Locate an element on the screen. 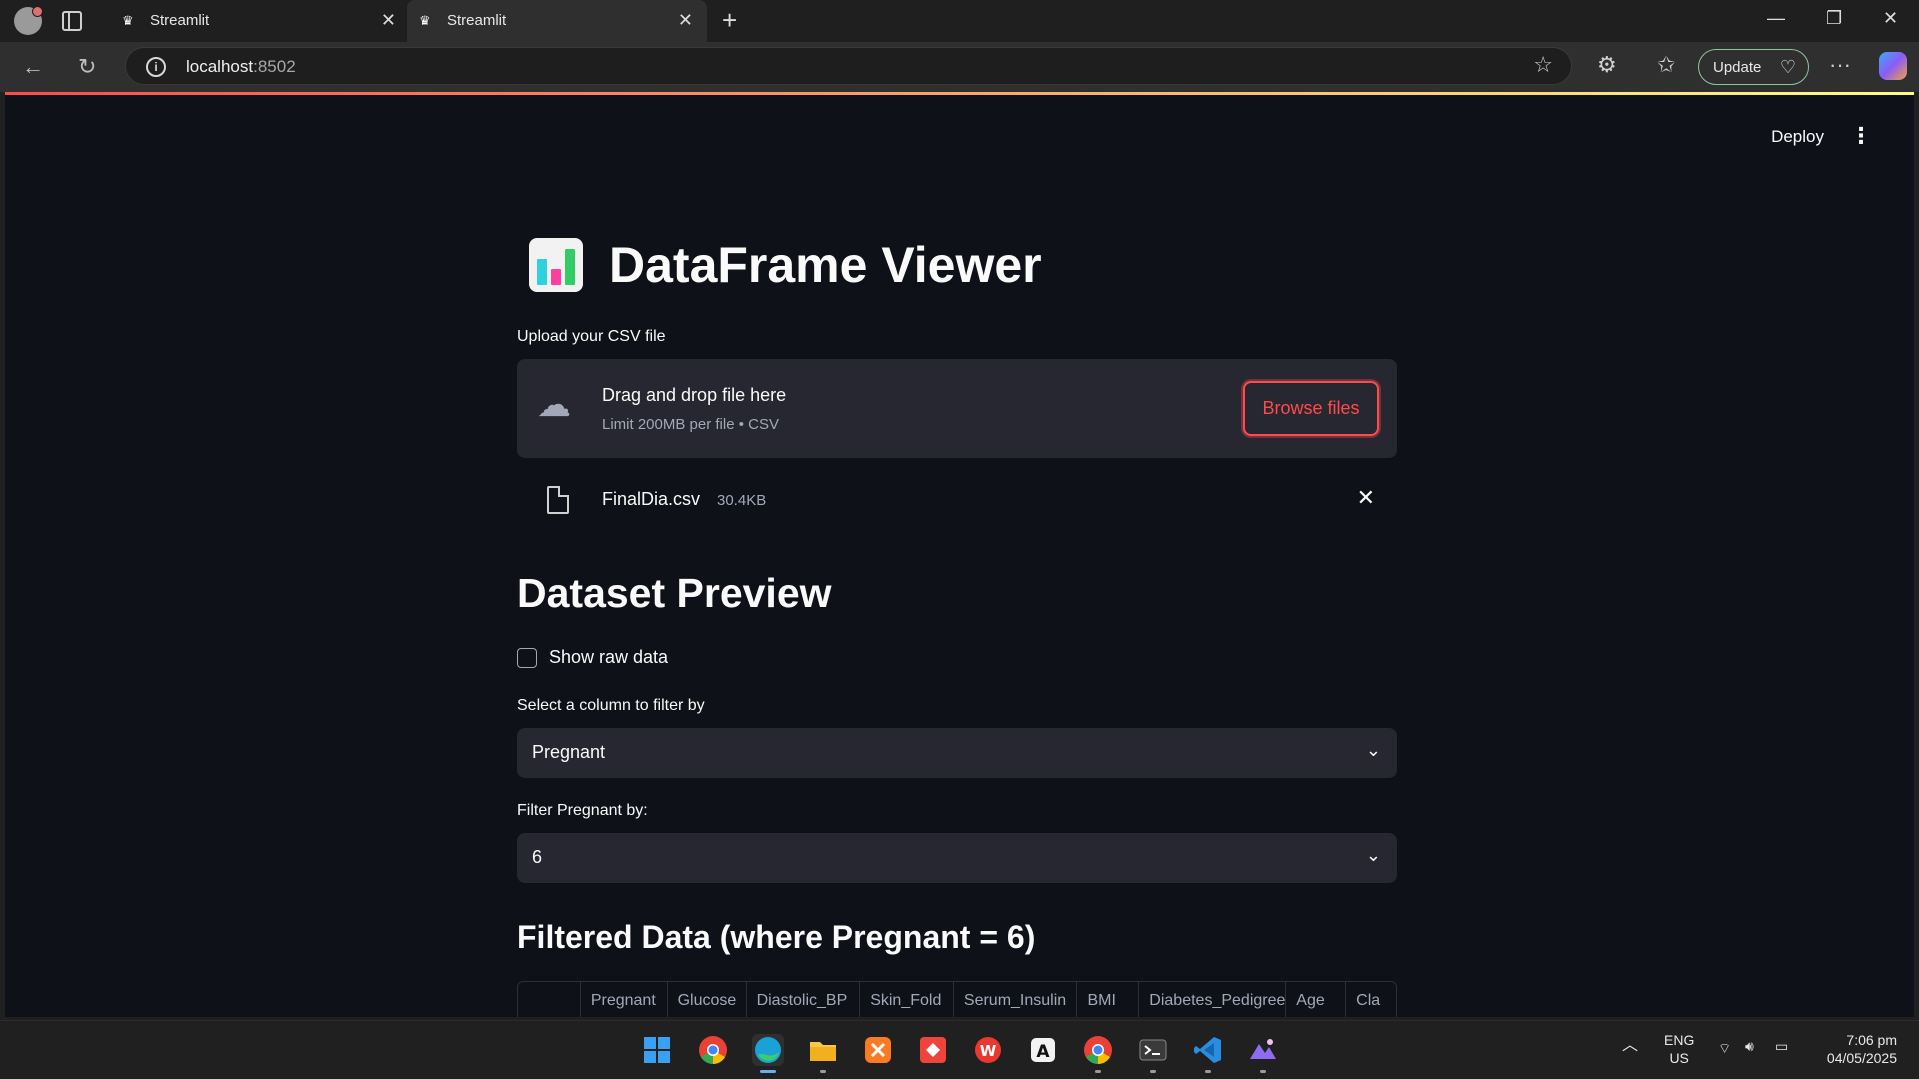 This screenshot has width=1919, height=1079. terminal-icon is located at coordinates (1153, 1053).